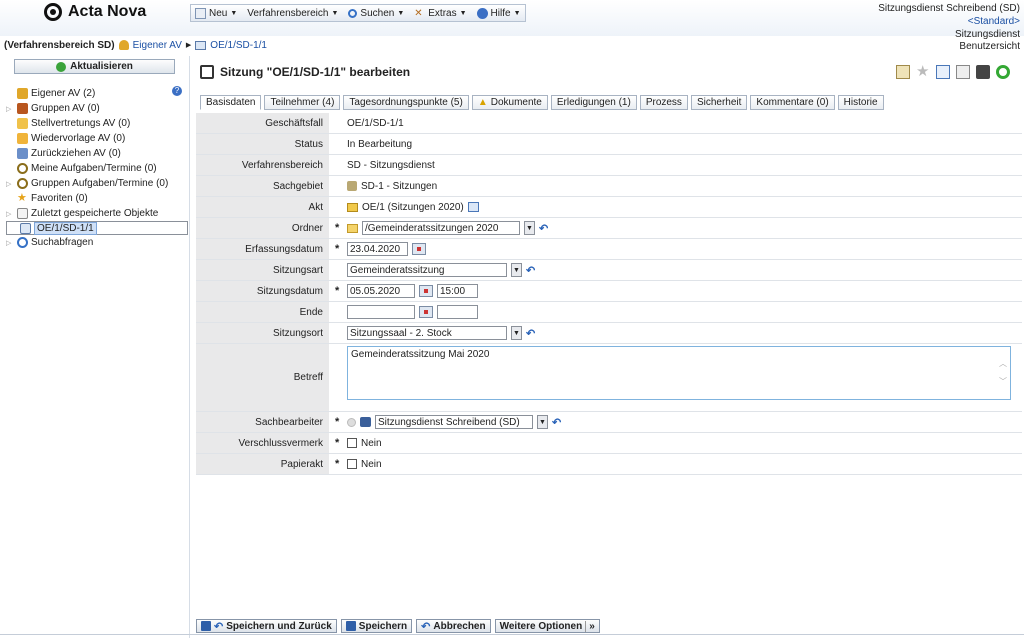  Describe the element at coordinates (860, 102) in the screenshot. I see `tab-historie: Historie` at that location.